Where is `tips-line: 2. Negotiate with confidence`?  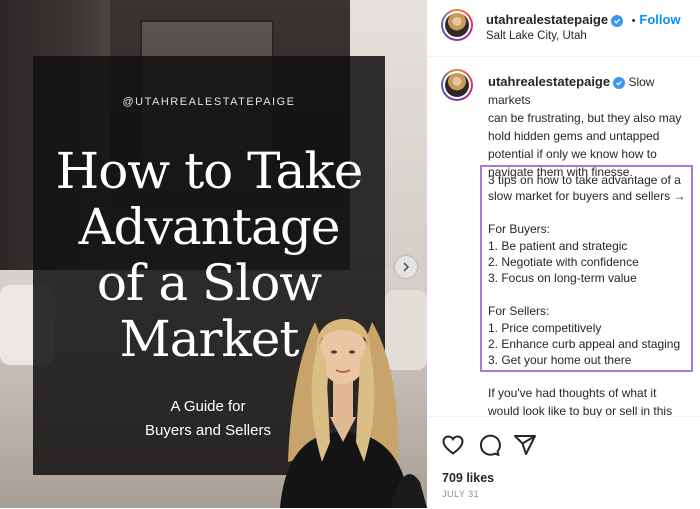
tips-line: 2. Negotiate with confidence is located at coordinates (563, 262).